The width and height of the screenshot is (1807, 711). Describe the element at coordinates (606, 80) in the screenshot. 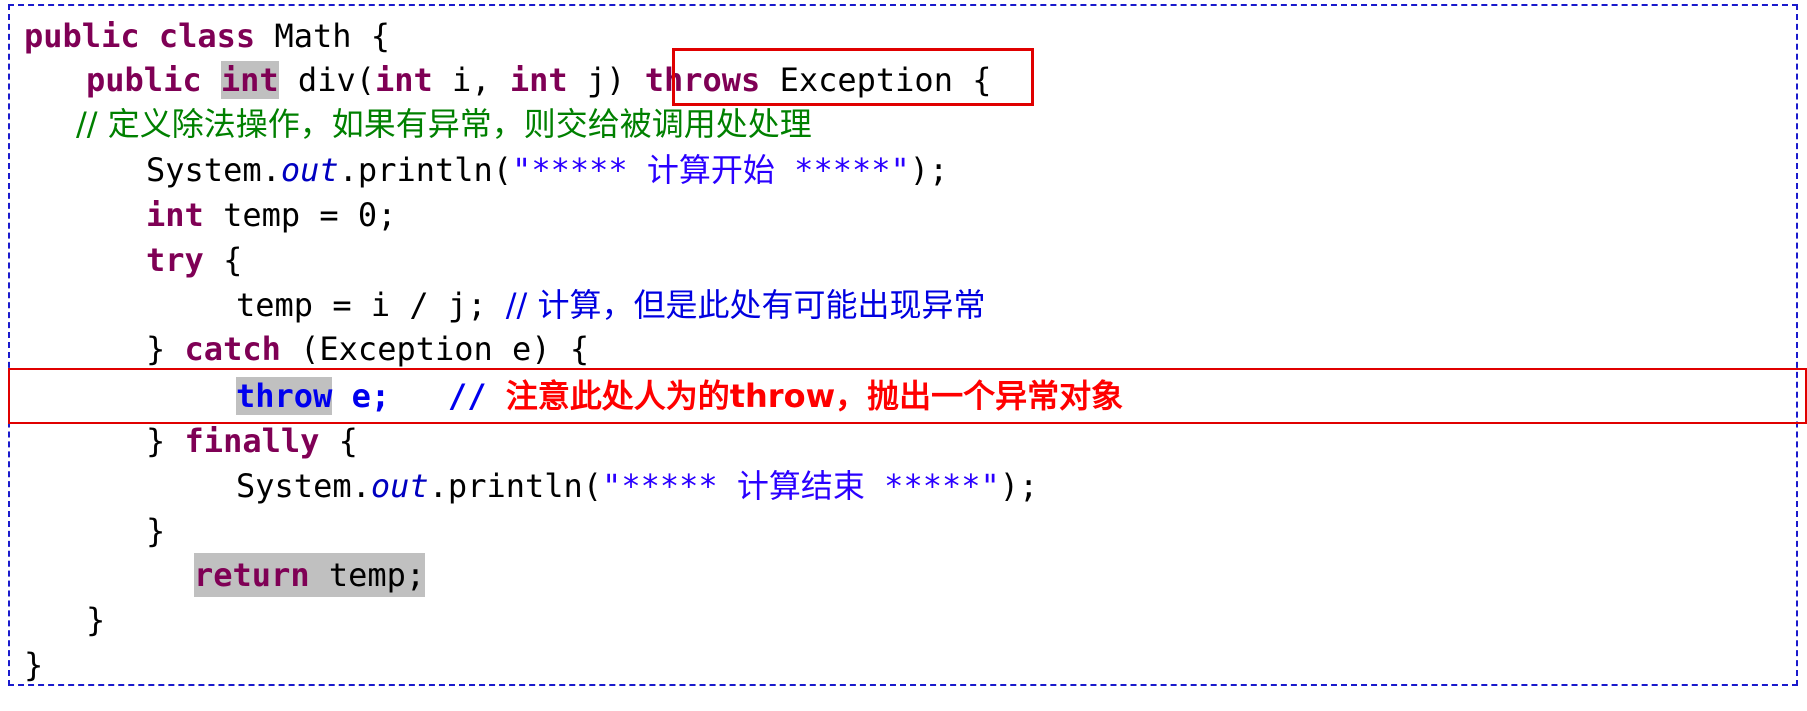

I see `param-j: j)` at that location.